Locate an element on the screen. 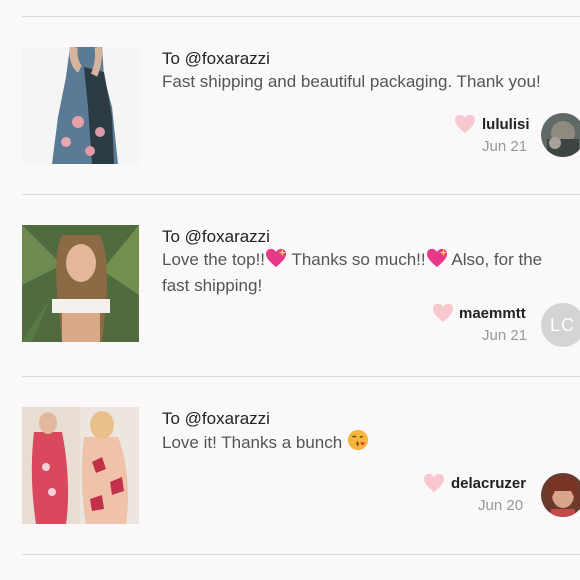 Image resolution: width=580 pixels, height=580 pixels. message-text: Thanks so much!! is located at coordinates (356, 259).